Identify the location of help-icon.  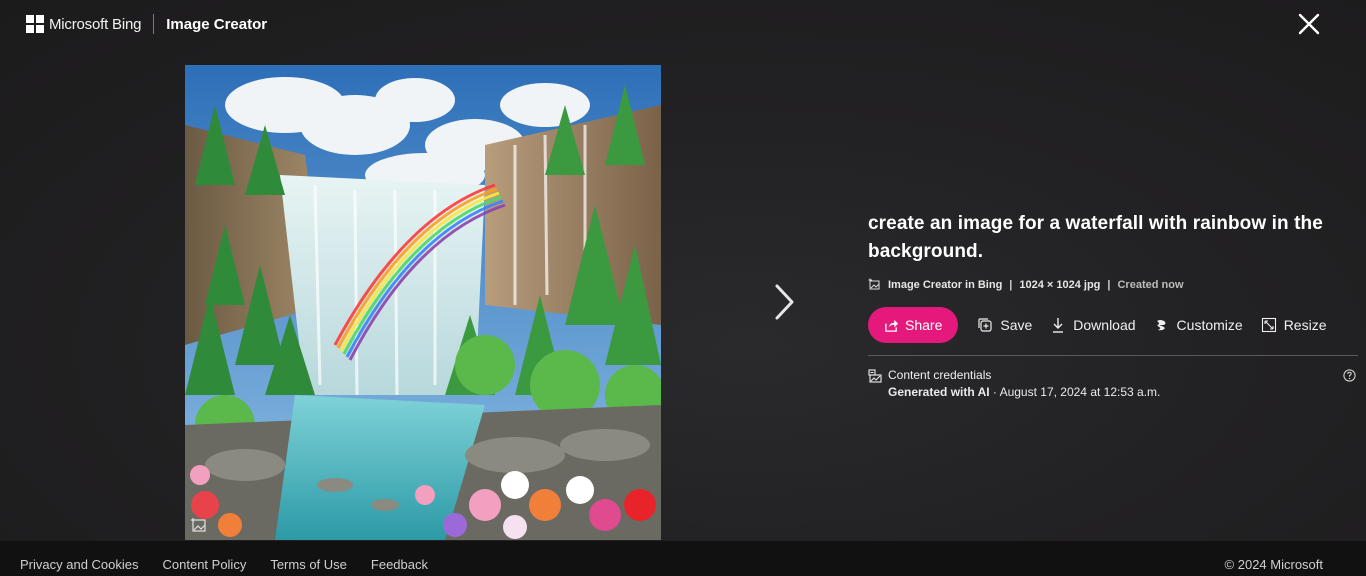
(1349, 375).